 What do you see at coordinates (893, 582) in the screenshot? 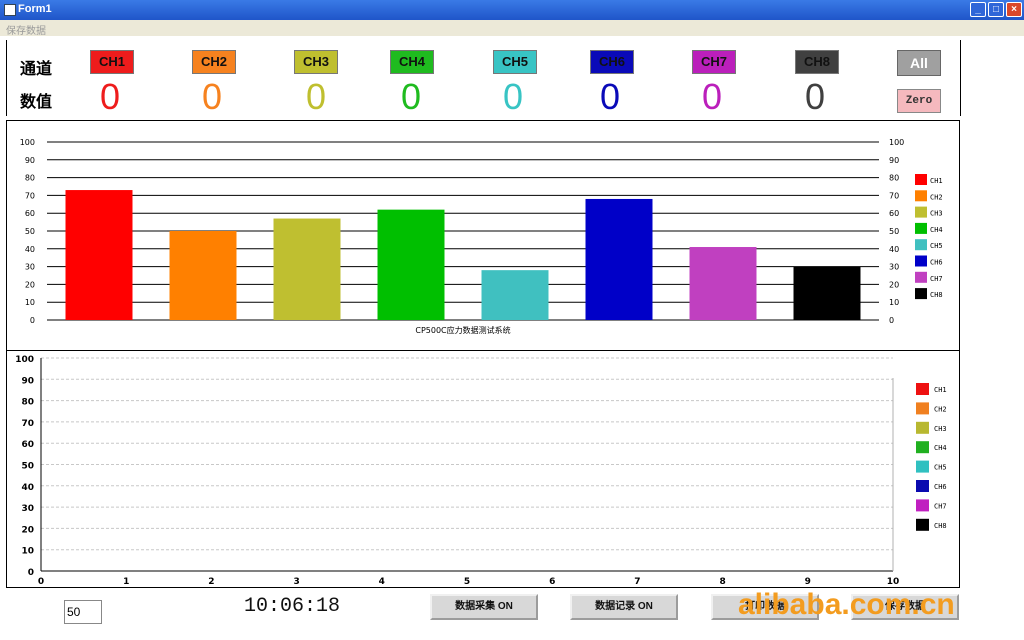
I see `x-tick-label: 10` at bounding box center [893, 582].